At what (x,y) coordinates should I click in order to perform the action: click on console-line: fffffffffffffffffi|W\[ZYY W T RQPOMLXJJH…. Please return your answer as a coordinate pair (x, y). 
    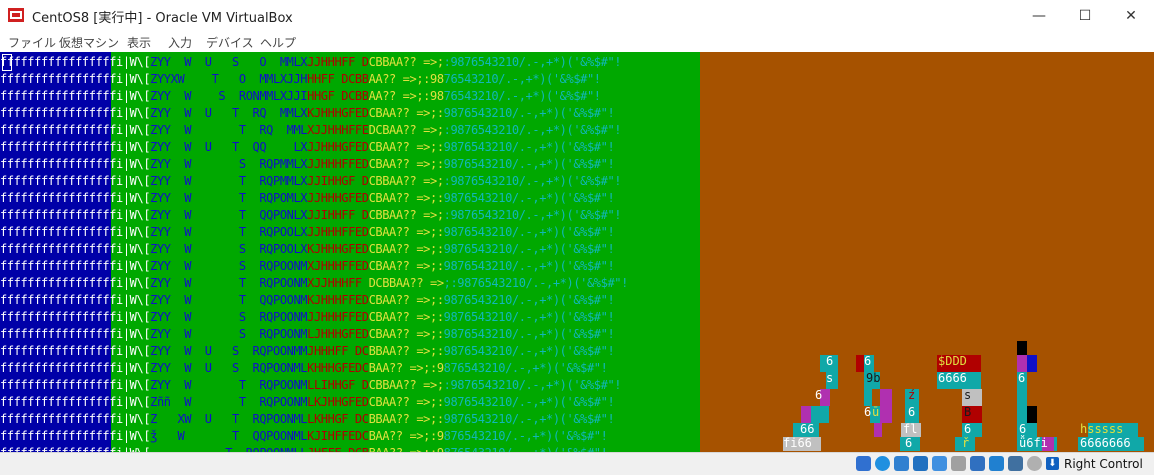
    Looking at the image, I should click on (307, 198).